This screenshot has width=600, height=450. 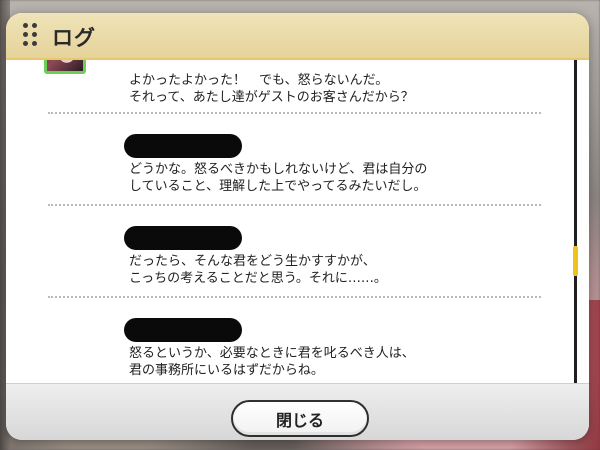 I want to click on log-scroll-thumb, so click(x=575, y=261).